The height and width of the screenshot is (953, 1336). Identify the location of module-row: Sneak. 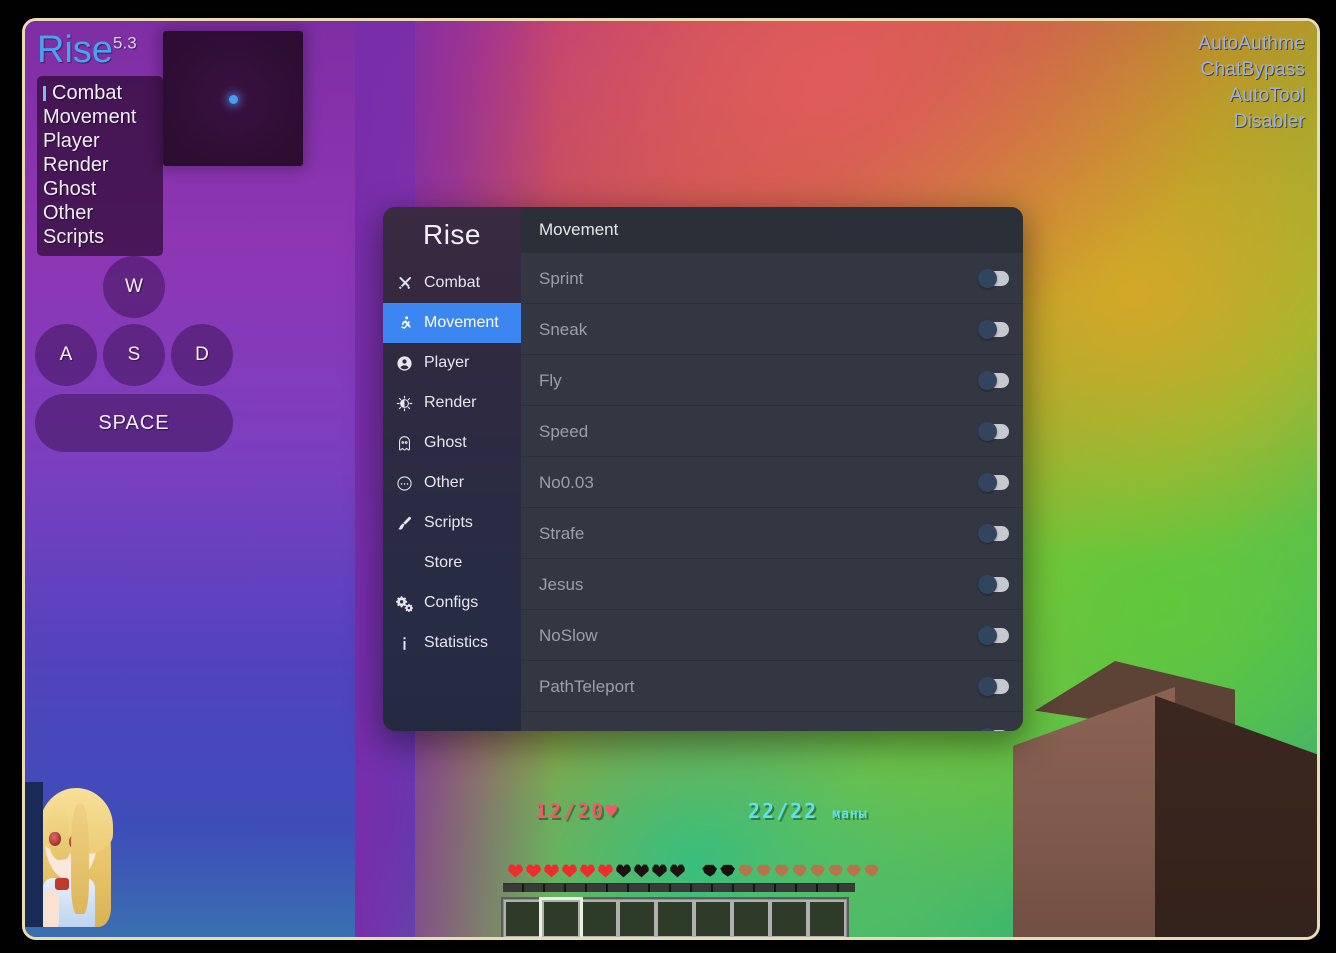
(772, 329).